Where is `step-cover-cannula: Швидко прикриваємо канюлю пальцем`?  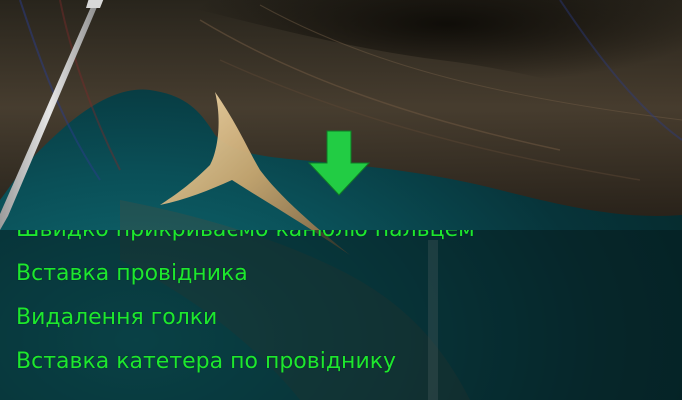
step-cover-cannula: Швидко прикриваємо канюлю пальцем is located at coordinates (245, 241).